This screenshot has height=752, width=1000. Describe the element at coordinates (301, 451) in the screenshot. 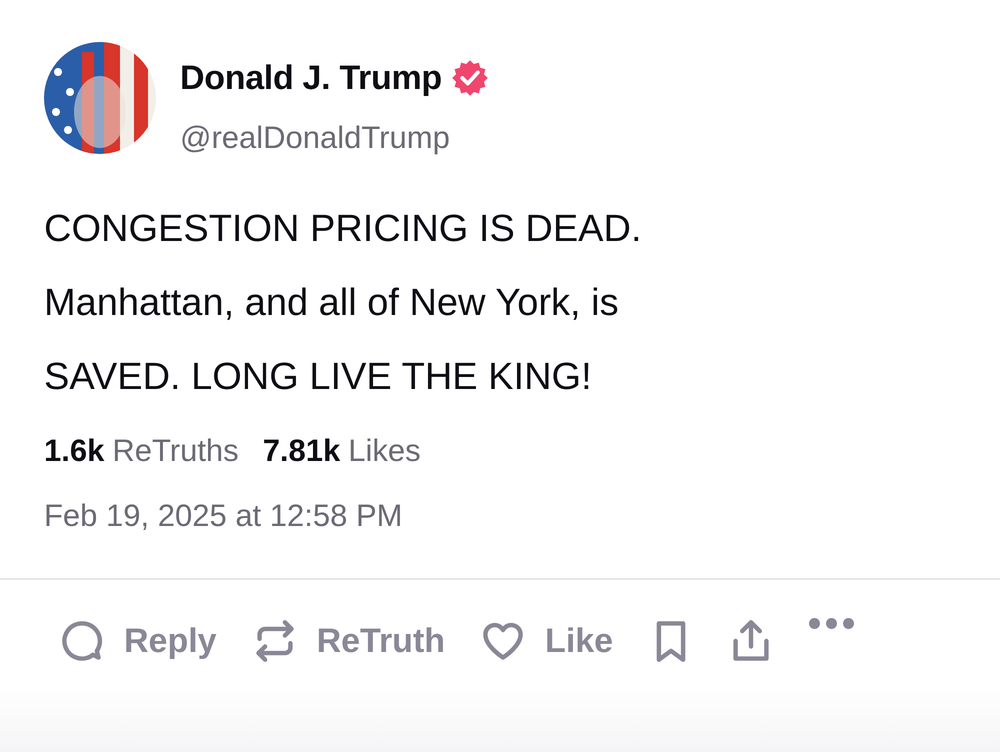

I see `stat-count: 7.81k` at that location.